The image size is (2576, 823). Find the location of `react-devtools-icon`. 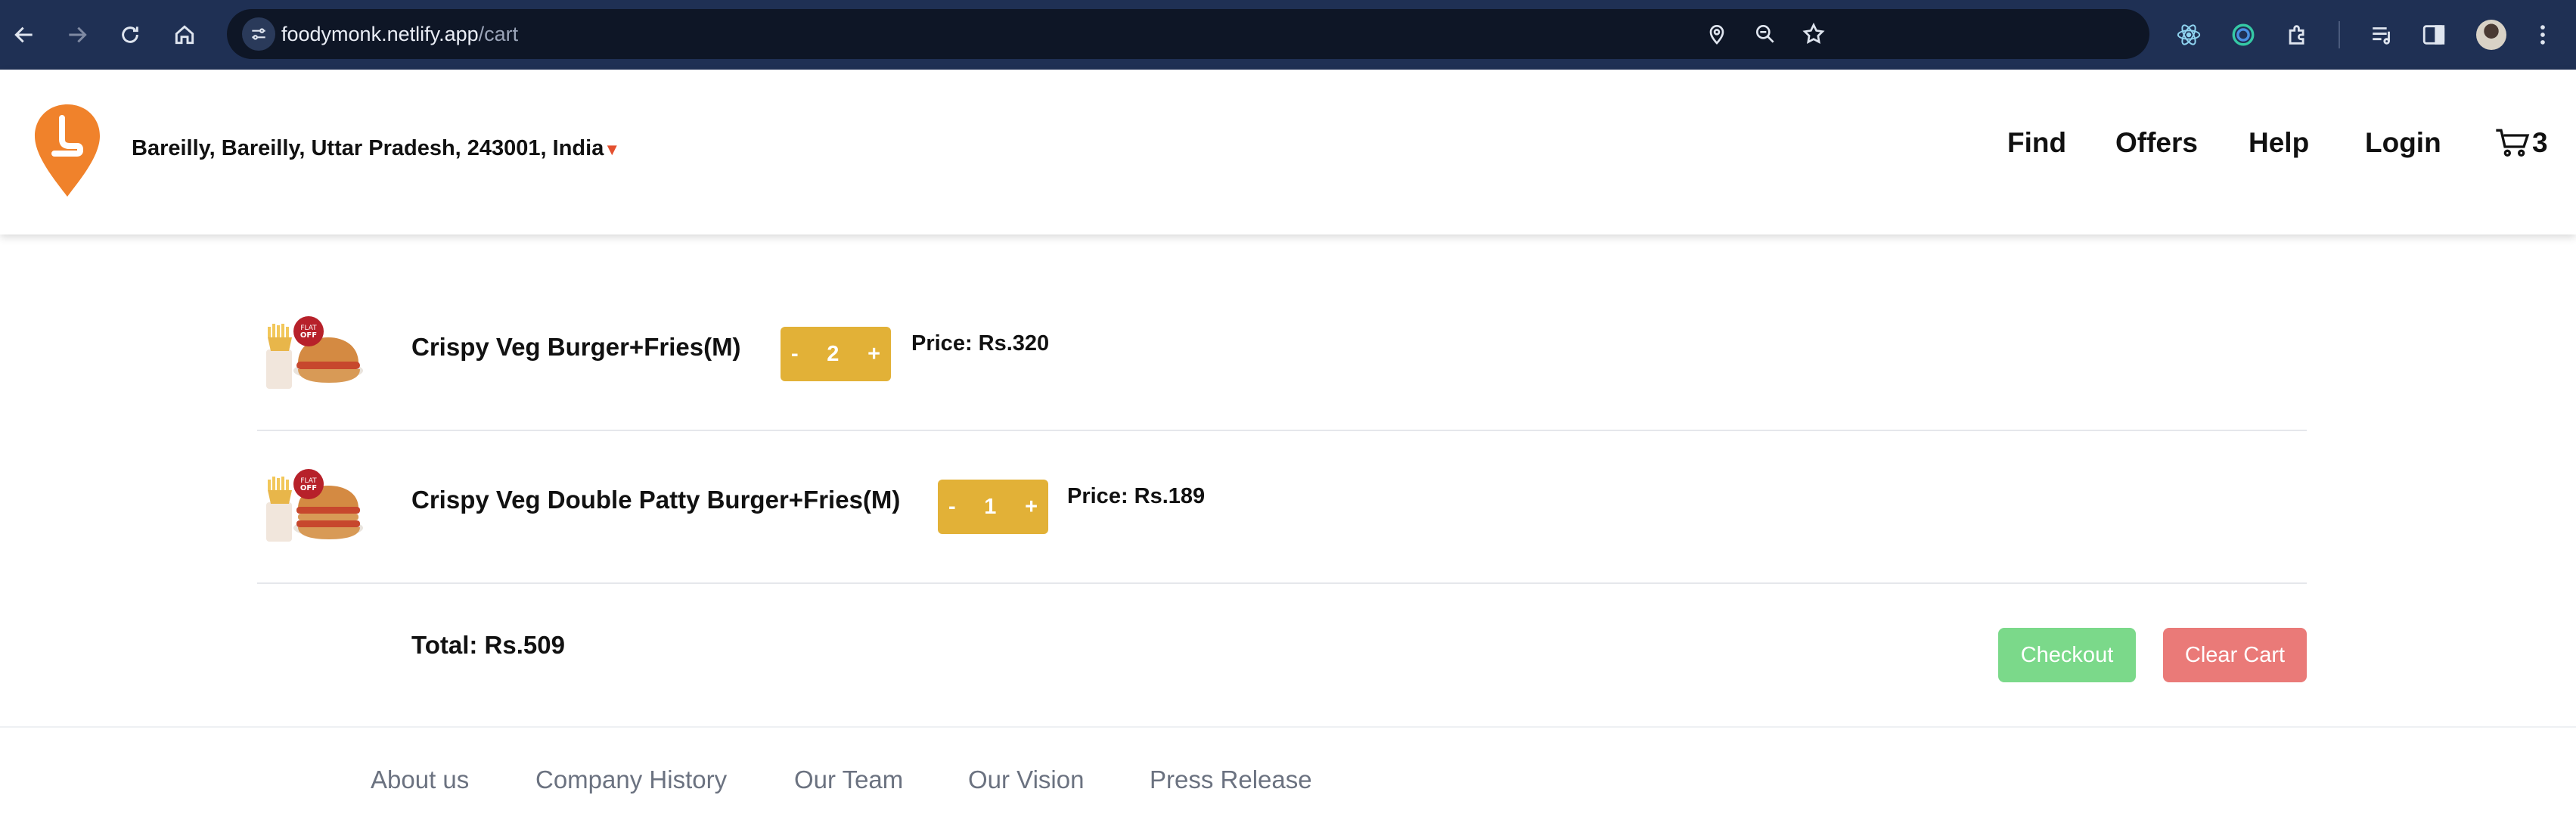

react-devtools-icon is located at coordinates (2188, 34).